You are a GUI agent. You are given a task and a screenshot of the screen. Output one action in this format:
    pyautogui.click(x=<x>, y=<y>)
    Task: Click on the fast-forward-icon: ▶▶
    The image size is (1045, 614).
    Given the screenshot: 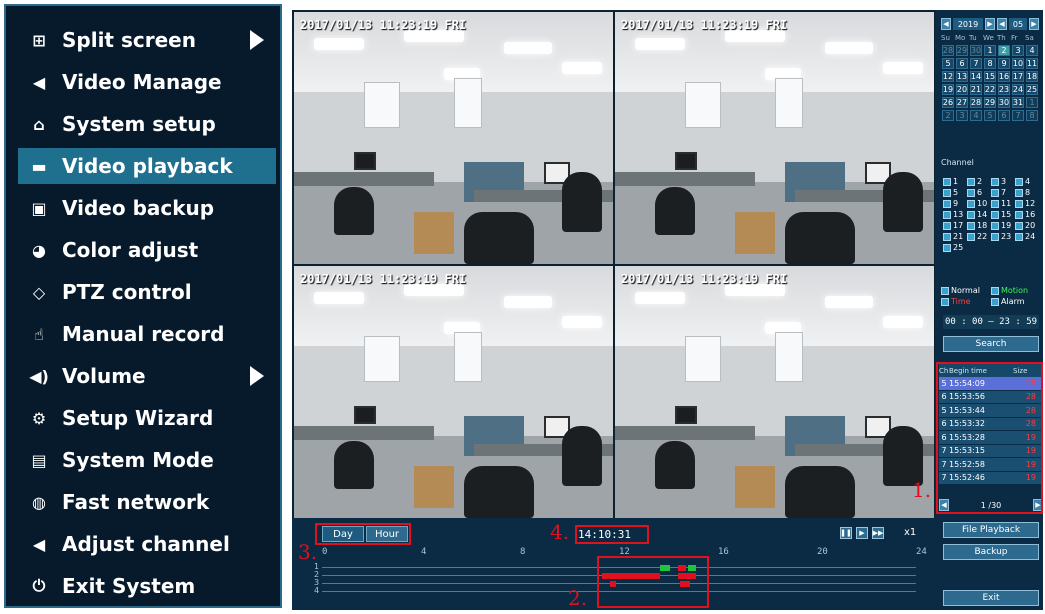 What is the action you would take?
    pyautogui.click(x=878, y=533)
    